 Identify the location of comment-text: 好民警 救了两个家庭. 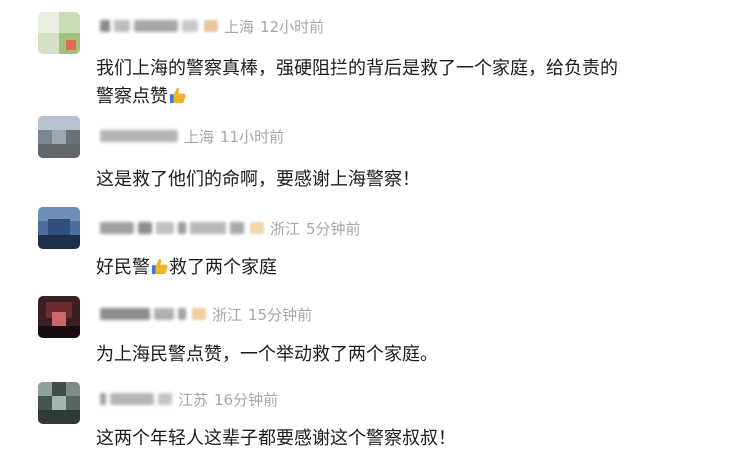
(406, 268).